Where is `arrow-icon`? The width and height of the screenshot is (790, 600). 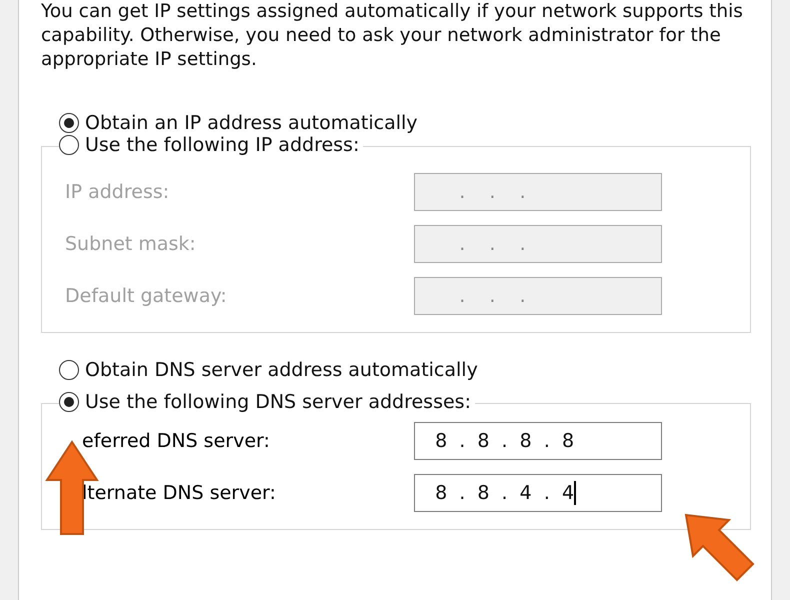 arrow-icon is located at coordinates (719, 548).